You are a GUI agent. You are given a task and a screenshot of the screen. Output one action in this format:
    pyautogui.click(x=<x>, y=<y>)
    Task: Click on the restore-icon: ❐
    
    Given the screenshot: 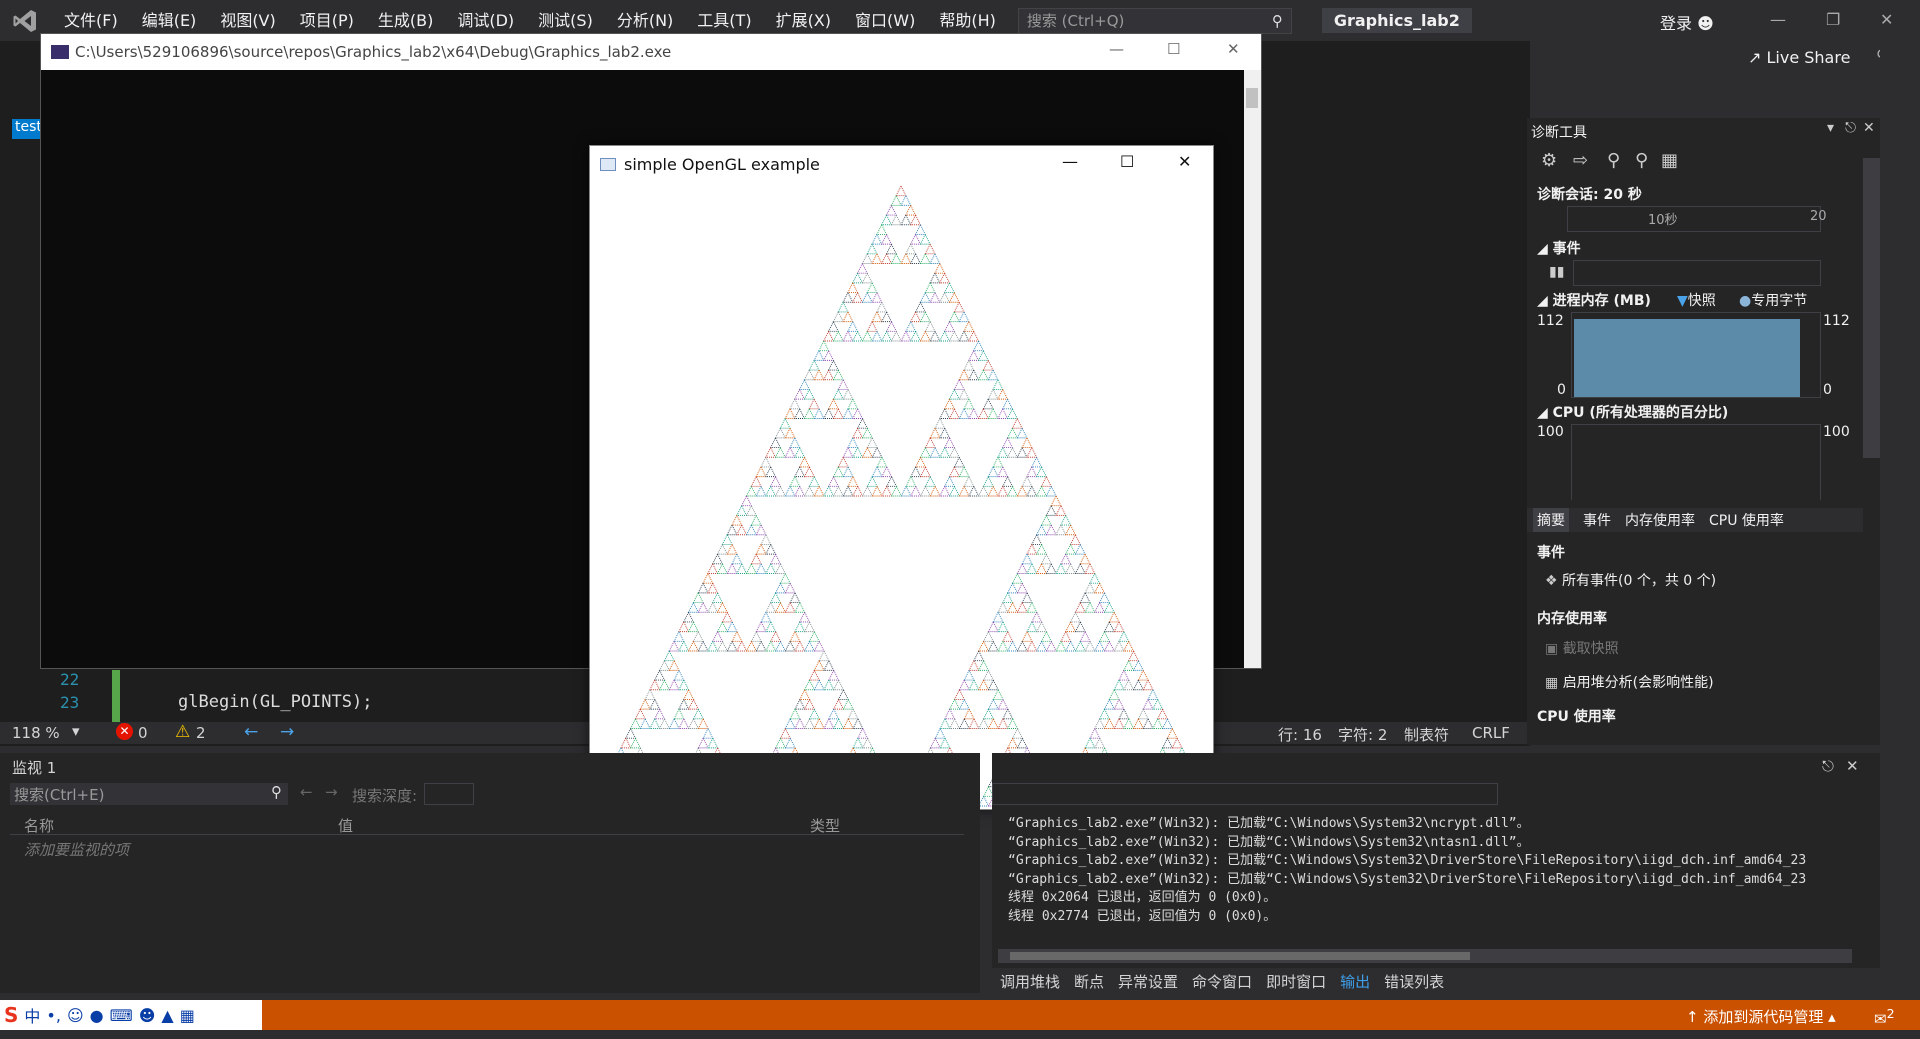 What is the action you would take?
    pyautogui.click(x=1833, y=19)
    